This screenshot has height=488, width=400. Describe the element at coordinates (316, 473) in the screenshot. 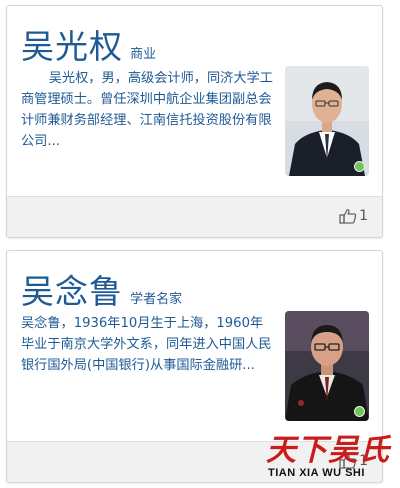

I see `watermark-latin-text: TIAN XIA WU SHI` at that location.